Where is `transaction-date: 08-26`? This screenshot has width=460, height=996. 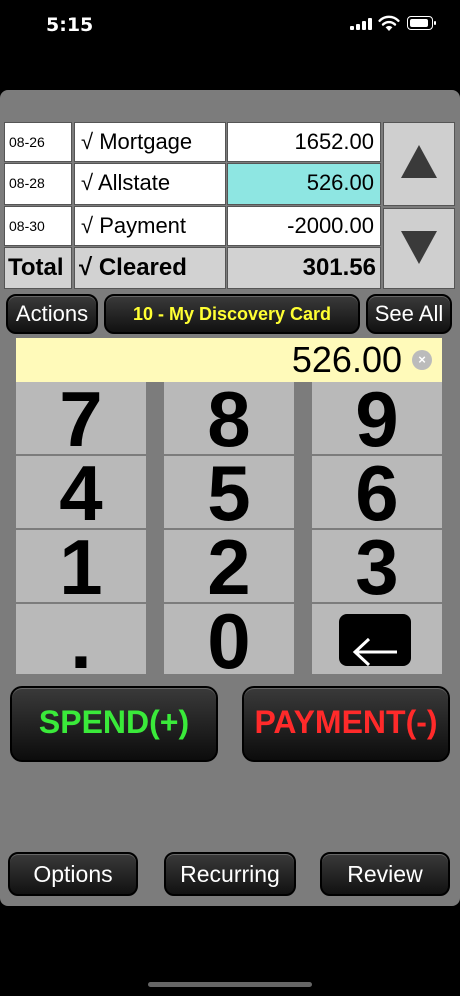 transaction-date: 08-26 is located at coordinates (38, 142).